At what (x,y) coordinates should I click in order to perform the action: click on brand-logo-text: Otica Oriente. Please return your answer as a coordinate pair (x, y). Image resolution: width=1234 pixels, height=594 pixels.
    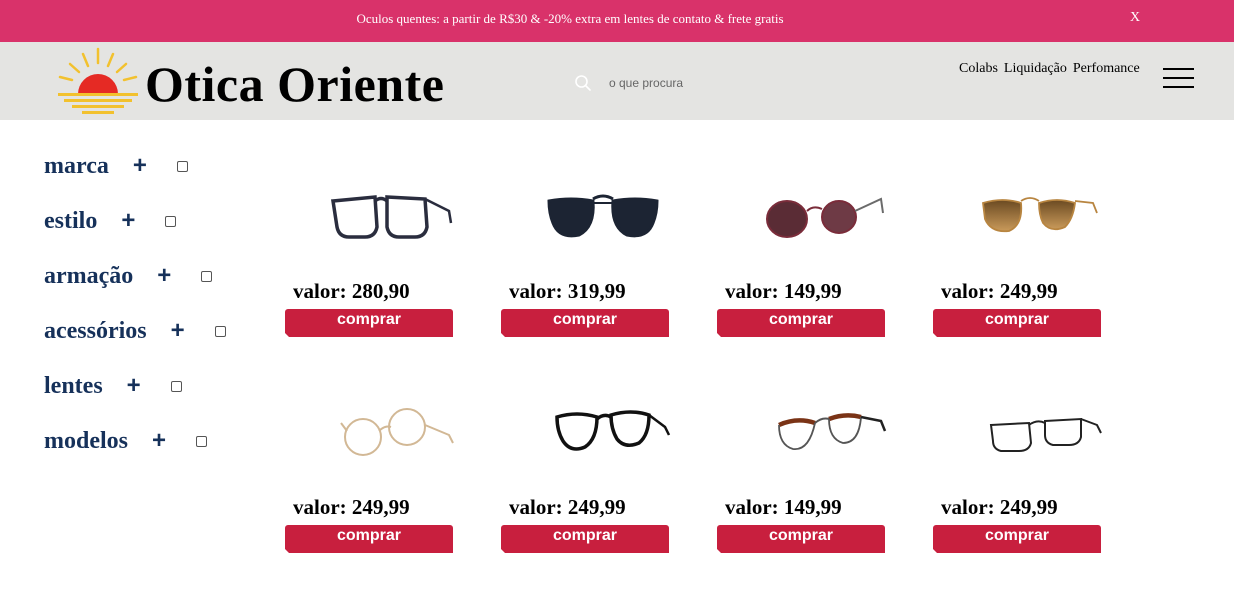
    Looking at the image, I should click on (294, 84).